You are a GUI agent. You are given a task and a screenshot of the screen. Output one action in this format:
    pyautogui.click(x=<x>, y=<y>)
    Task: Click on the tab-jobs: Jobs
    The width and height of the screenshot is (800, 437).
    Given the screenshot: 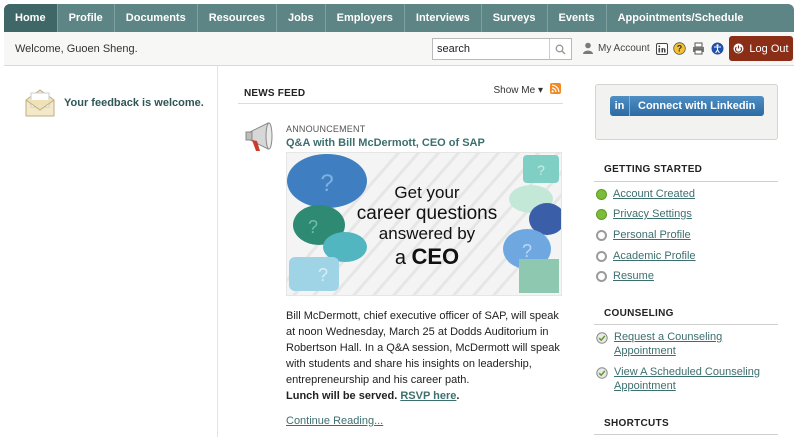 What is the action you would take?
    pyautogui.click(x=301, y=18)
    